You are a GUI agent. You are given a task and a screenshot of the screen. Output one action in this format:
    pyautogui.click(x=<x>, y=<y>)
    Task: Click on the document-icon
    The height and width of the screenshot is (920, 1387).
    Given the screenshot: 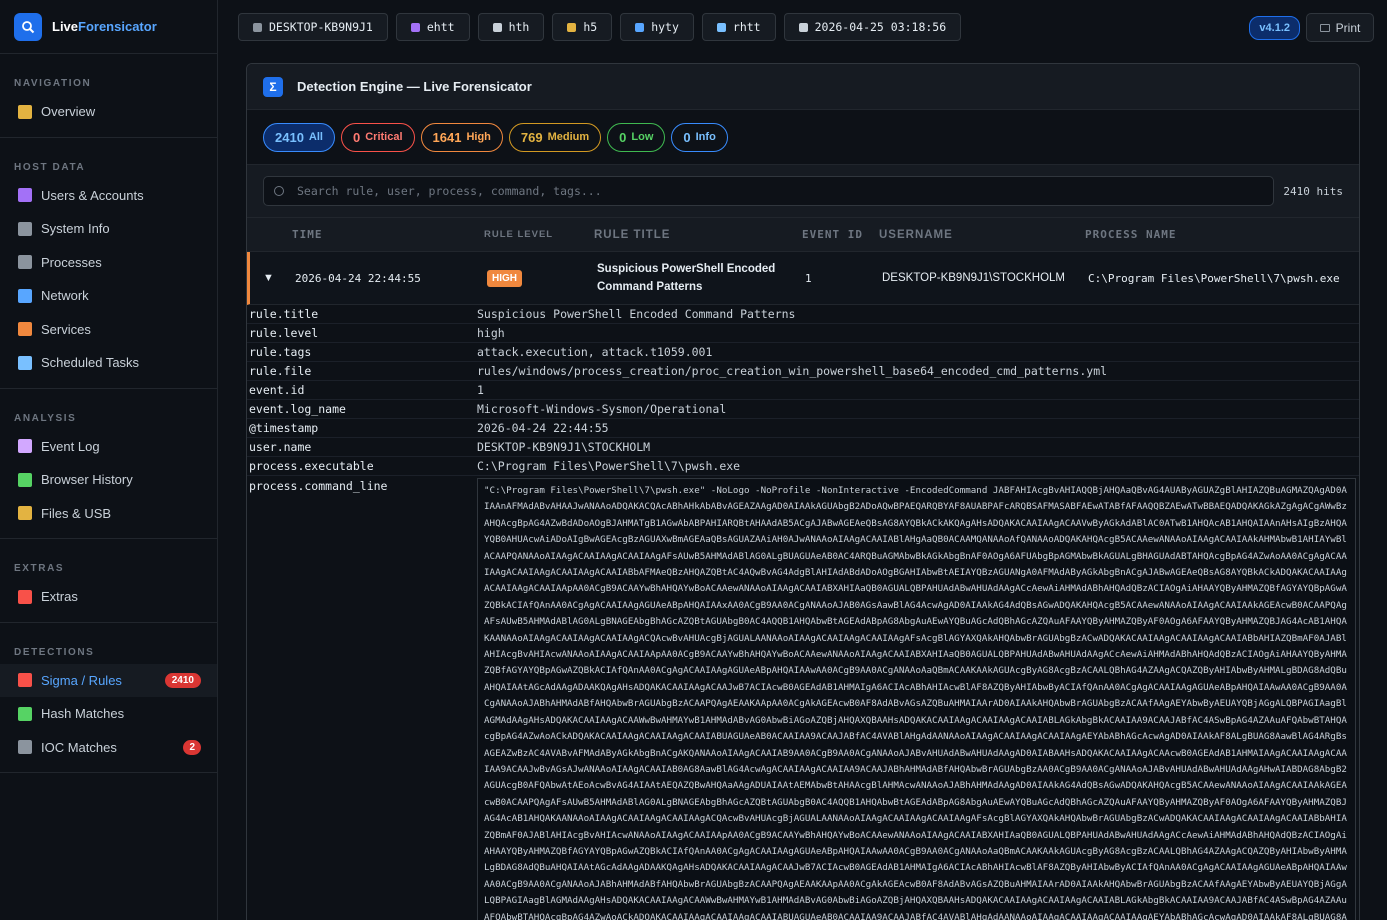 What is the action you would take?
    pyautogui.click(x=497, y=27)
    